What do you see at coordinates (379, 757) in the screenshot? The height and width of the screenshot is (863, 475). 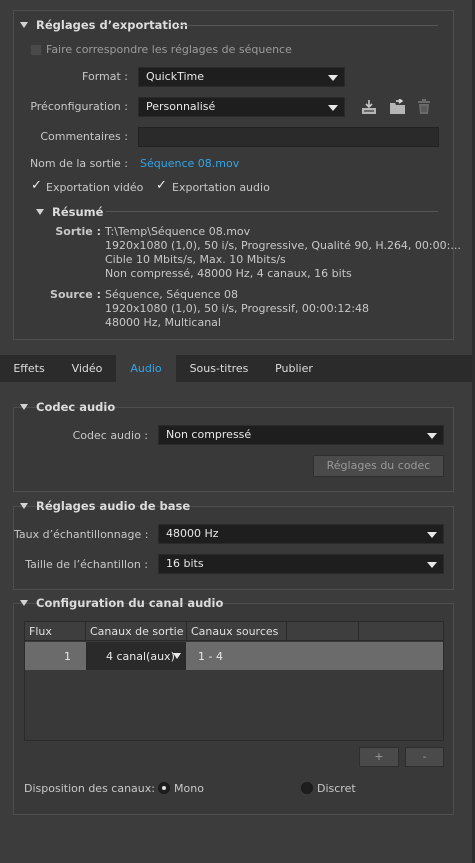 I see `add-stream-button: +` at bounding box center [379, 757].